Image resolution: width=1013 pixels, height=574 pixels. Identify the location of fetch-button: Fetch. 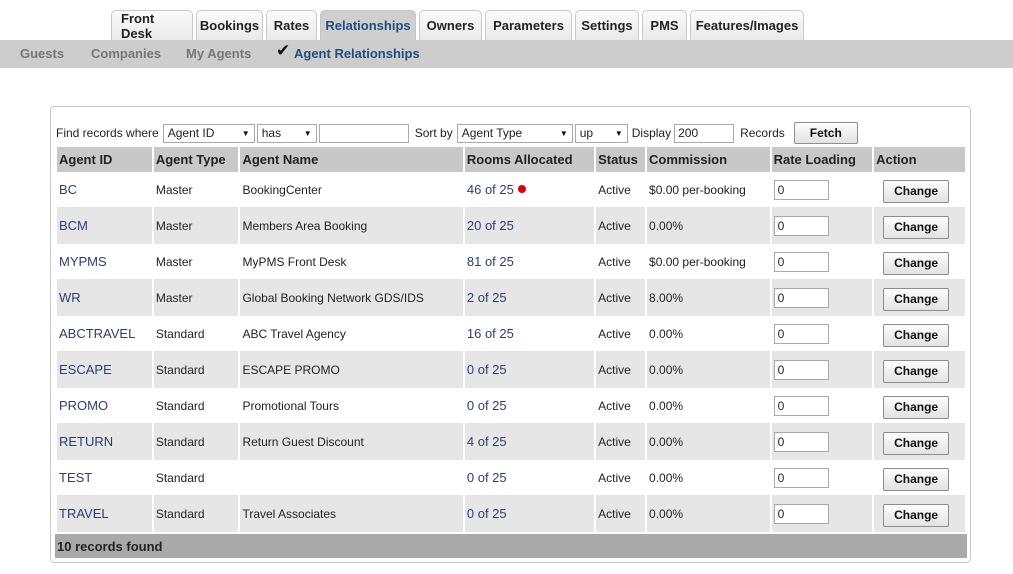
(825, 133).